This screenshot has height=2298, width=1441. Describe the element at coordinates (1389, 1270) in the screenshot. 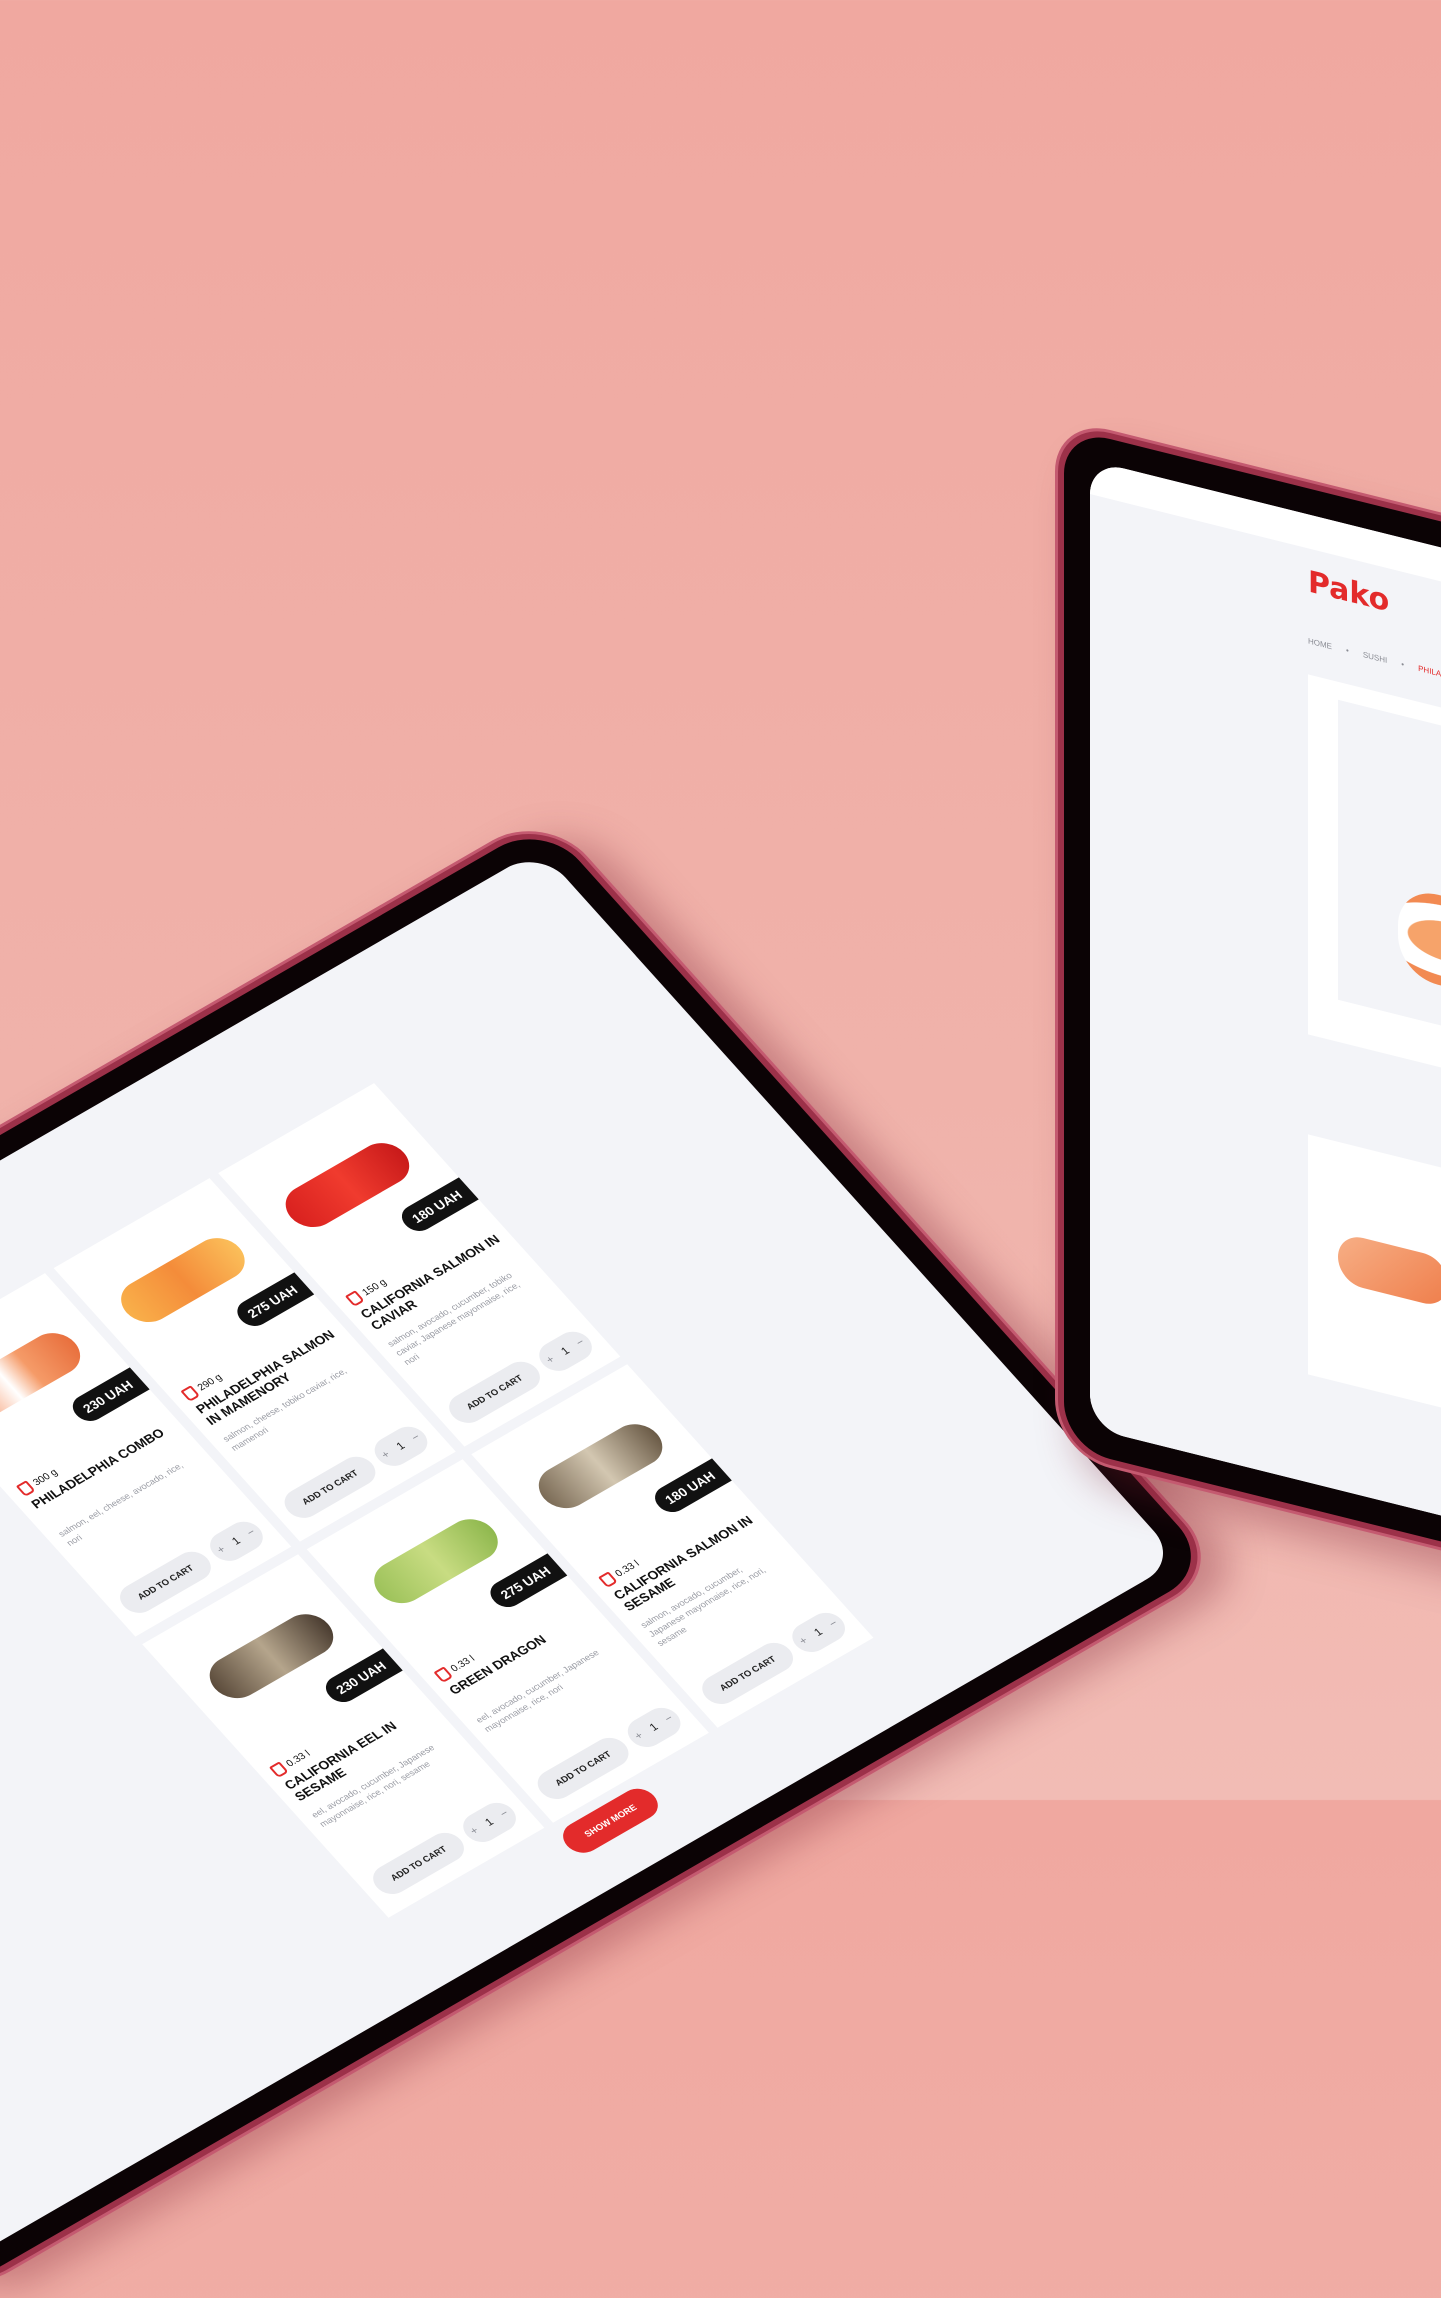

I see `nigiri-image` at that location.